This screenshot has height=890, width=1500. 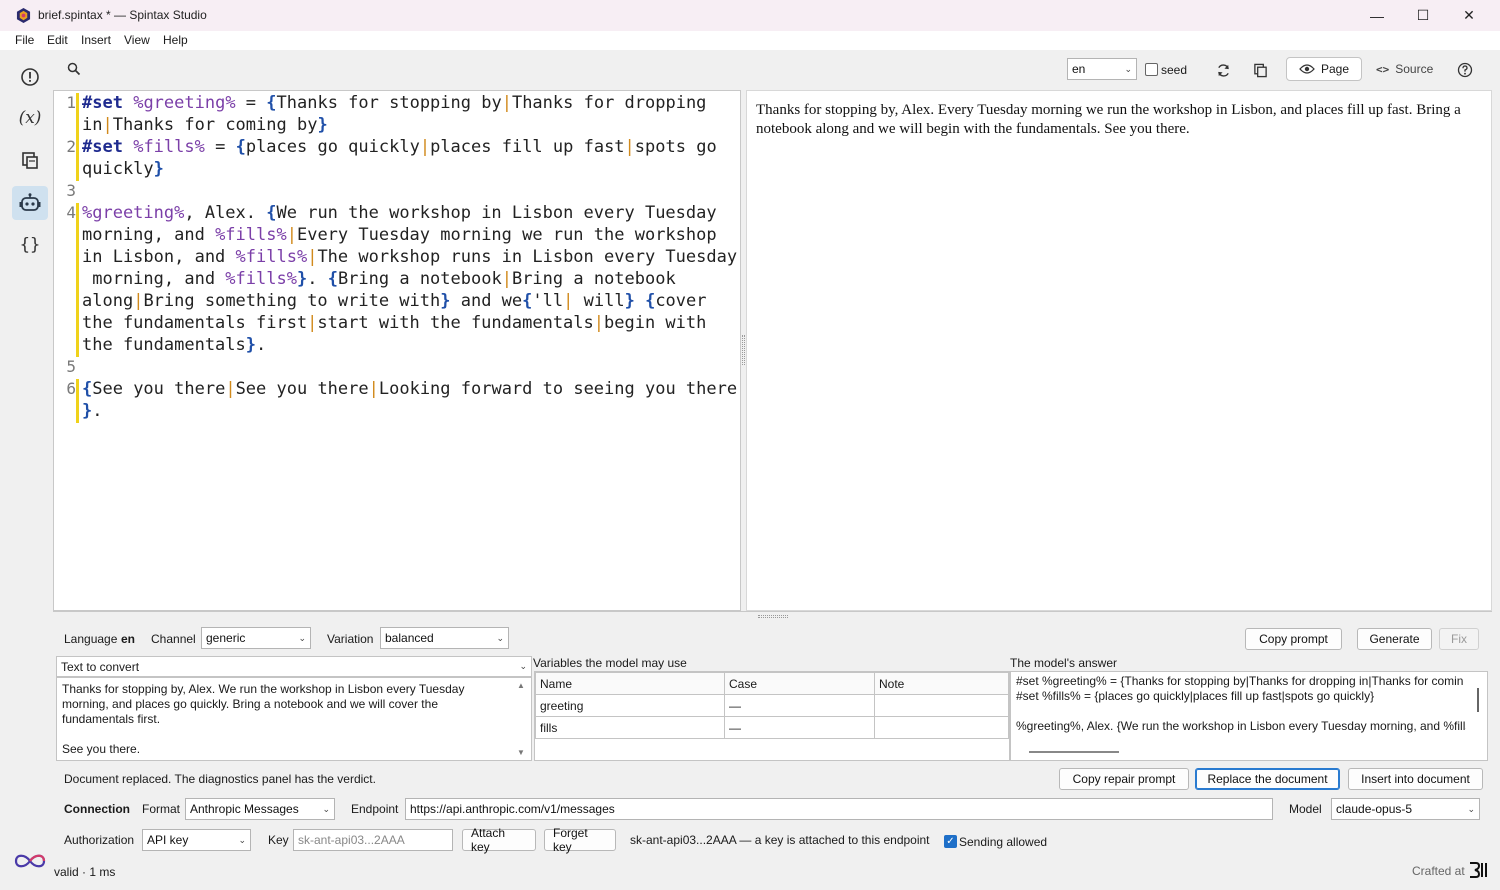 What do you see at coordinates (499, 840) in the screenshot?
I see `attach-key-button: Attach key` at bounding box center [499, 840].